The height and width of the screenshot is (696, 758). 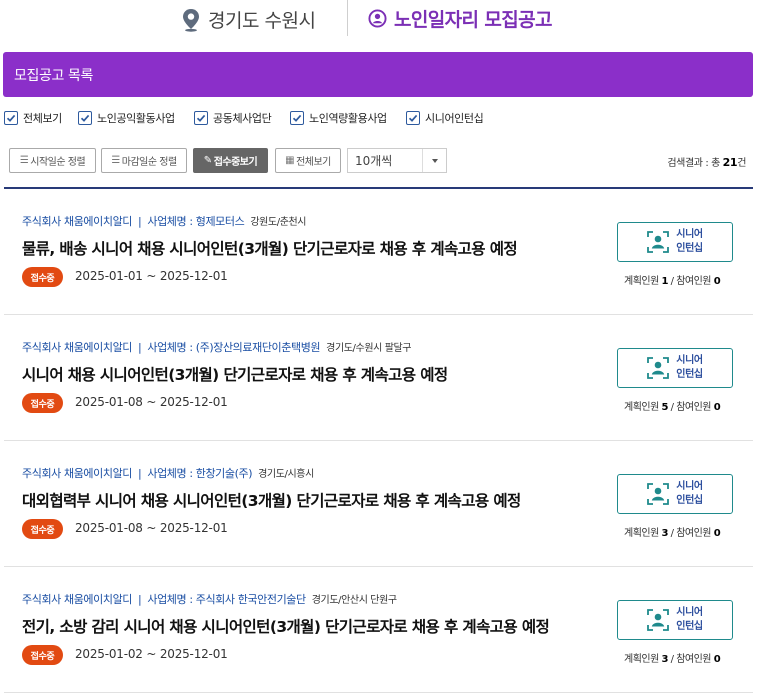 I want to click on pencil-icon: ✎, so click(x=207, y=160).